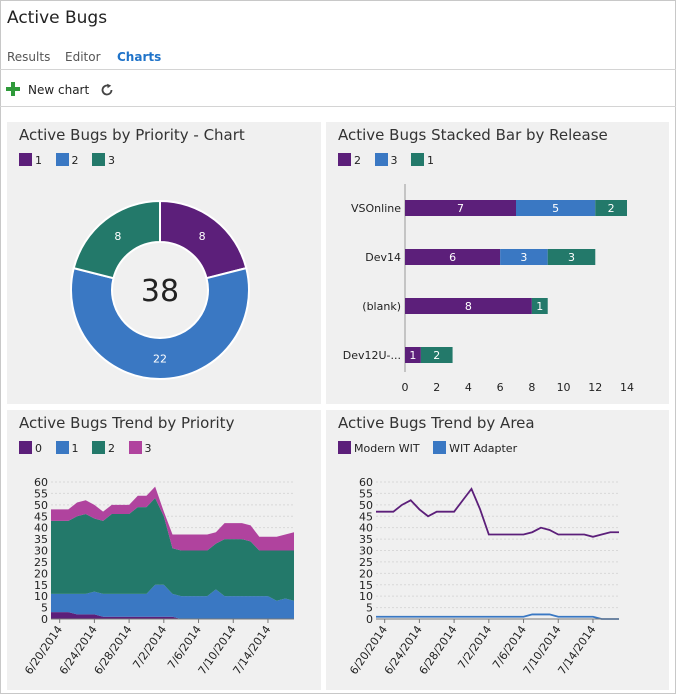 The width and height of the screenshot is (676, 694). What do you see at coordinates (338, 90) in the screenshot?
I see `toolbar: New chart` at bounding box center [338, 90].